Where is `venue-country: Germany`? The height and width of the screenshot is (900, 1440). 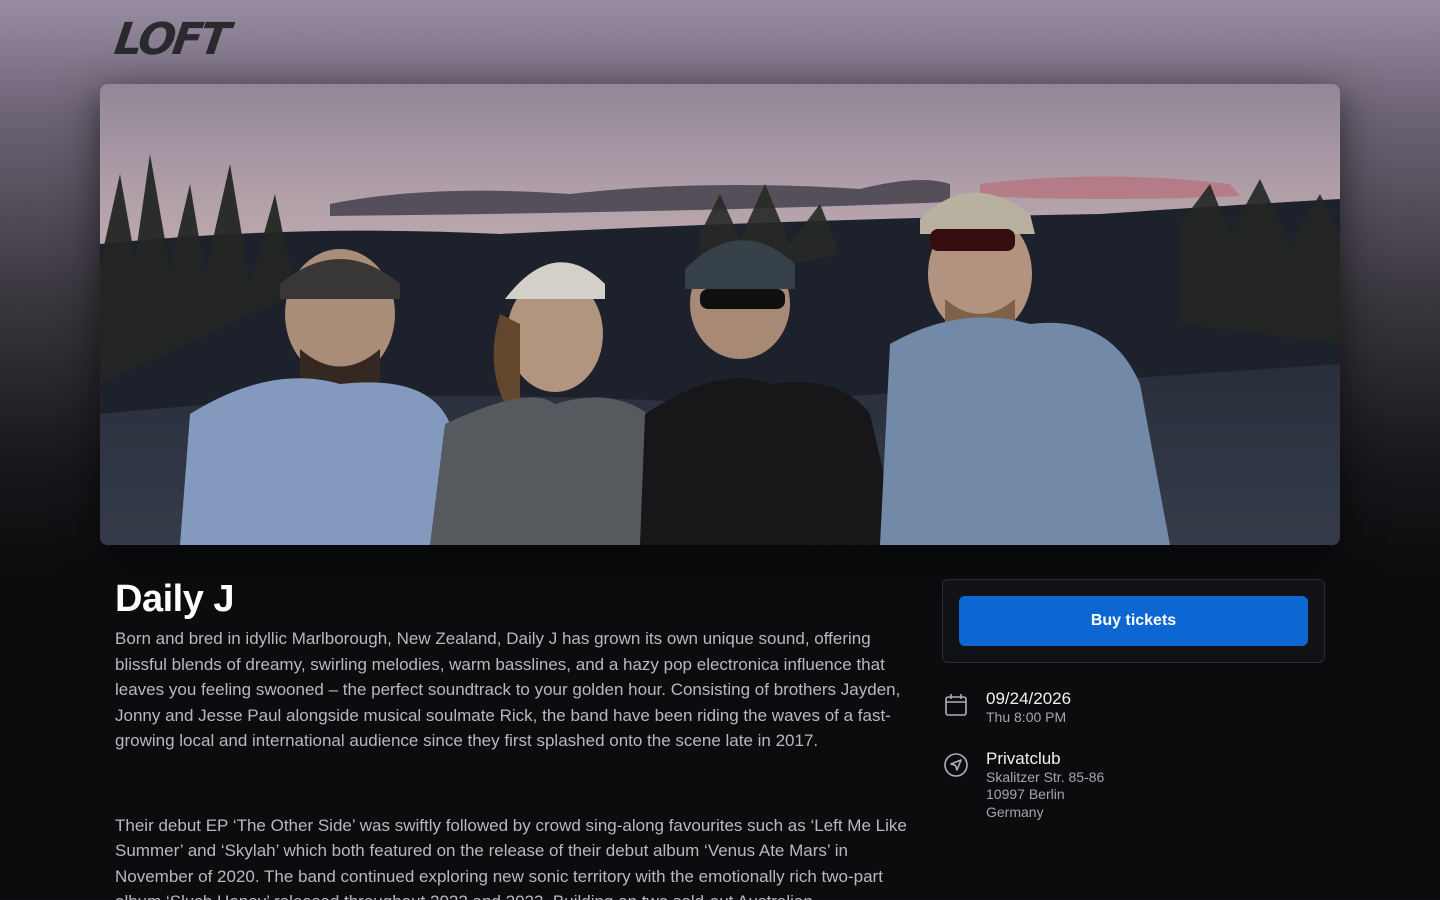
venue-country: Germany is located at coordinates (1015, 811).